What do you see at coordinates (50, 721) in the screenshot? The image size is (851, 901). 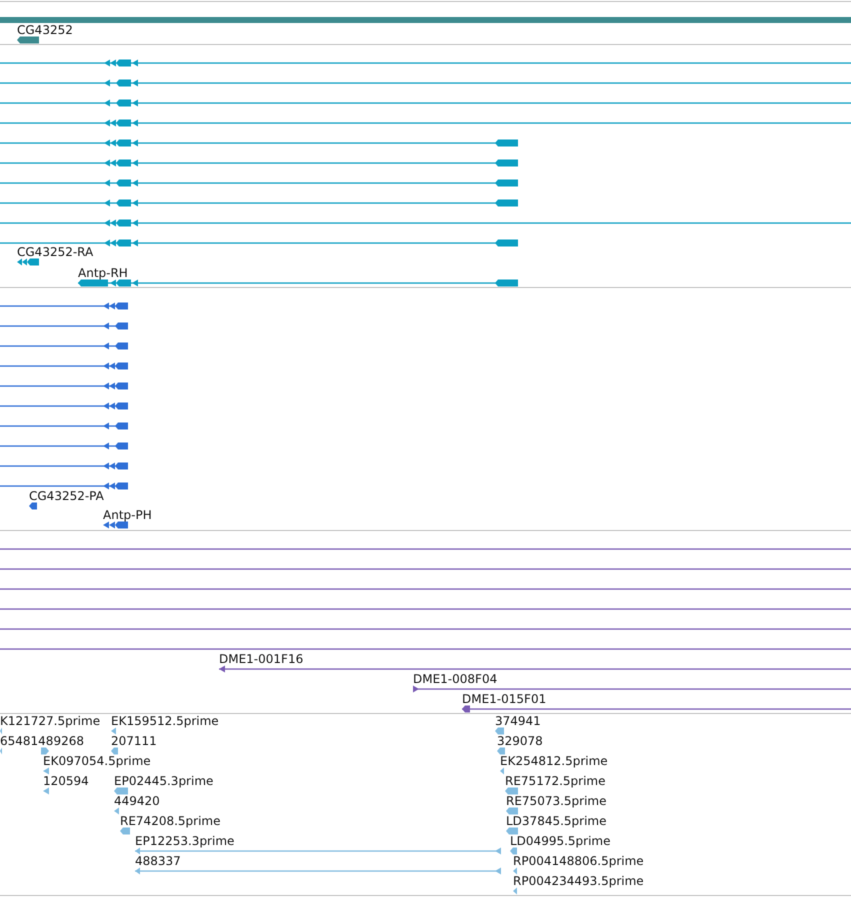 I see `feature-label: K121727.5prime` at bounding box center [50, 721].